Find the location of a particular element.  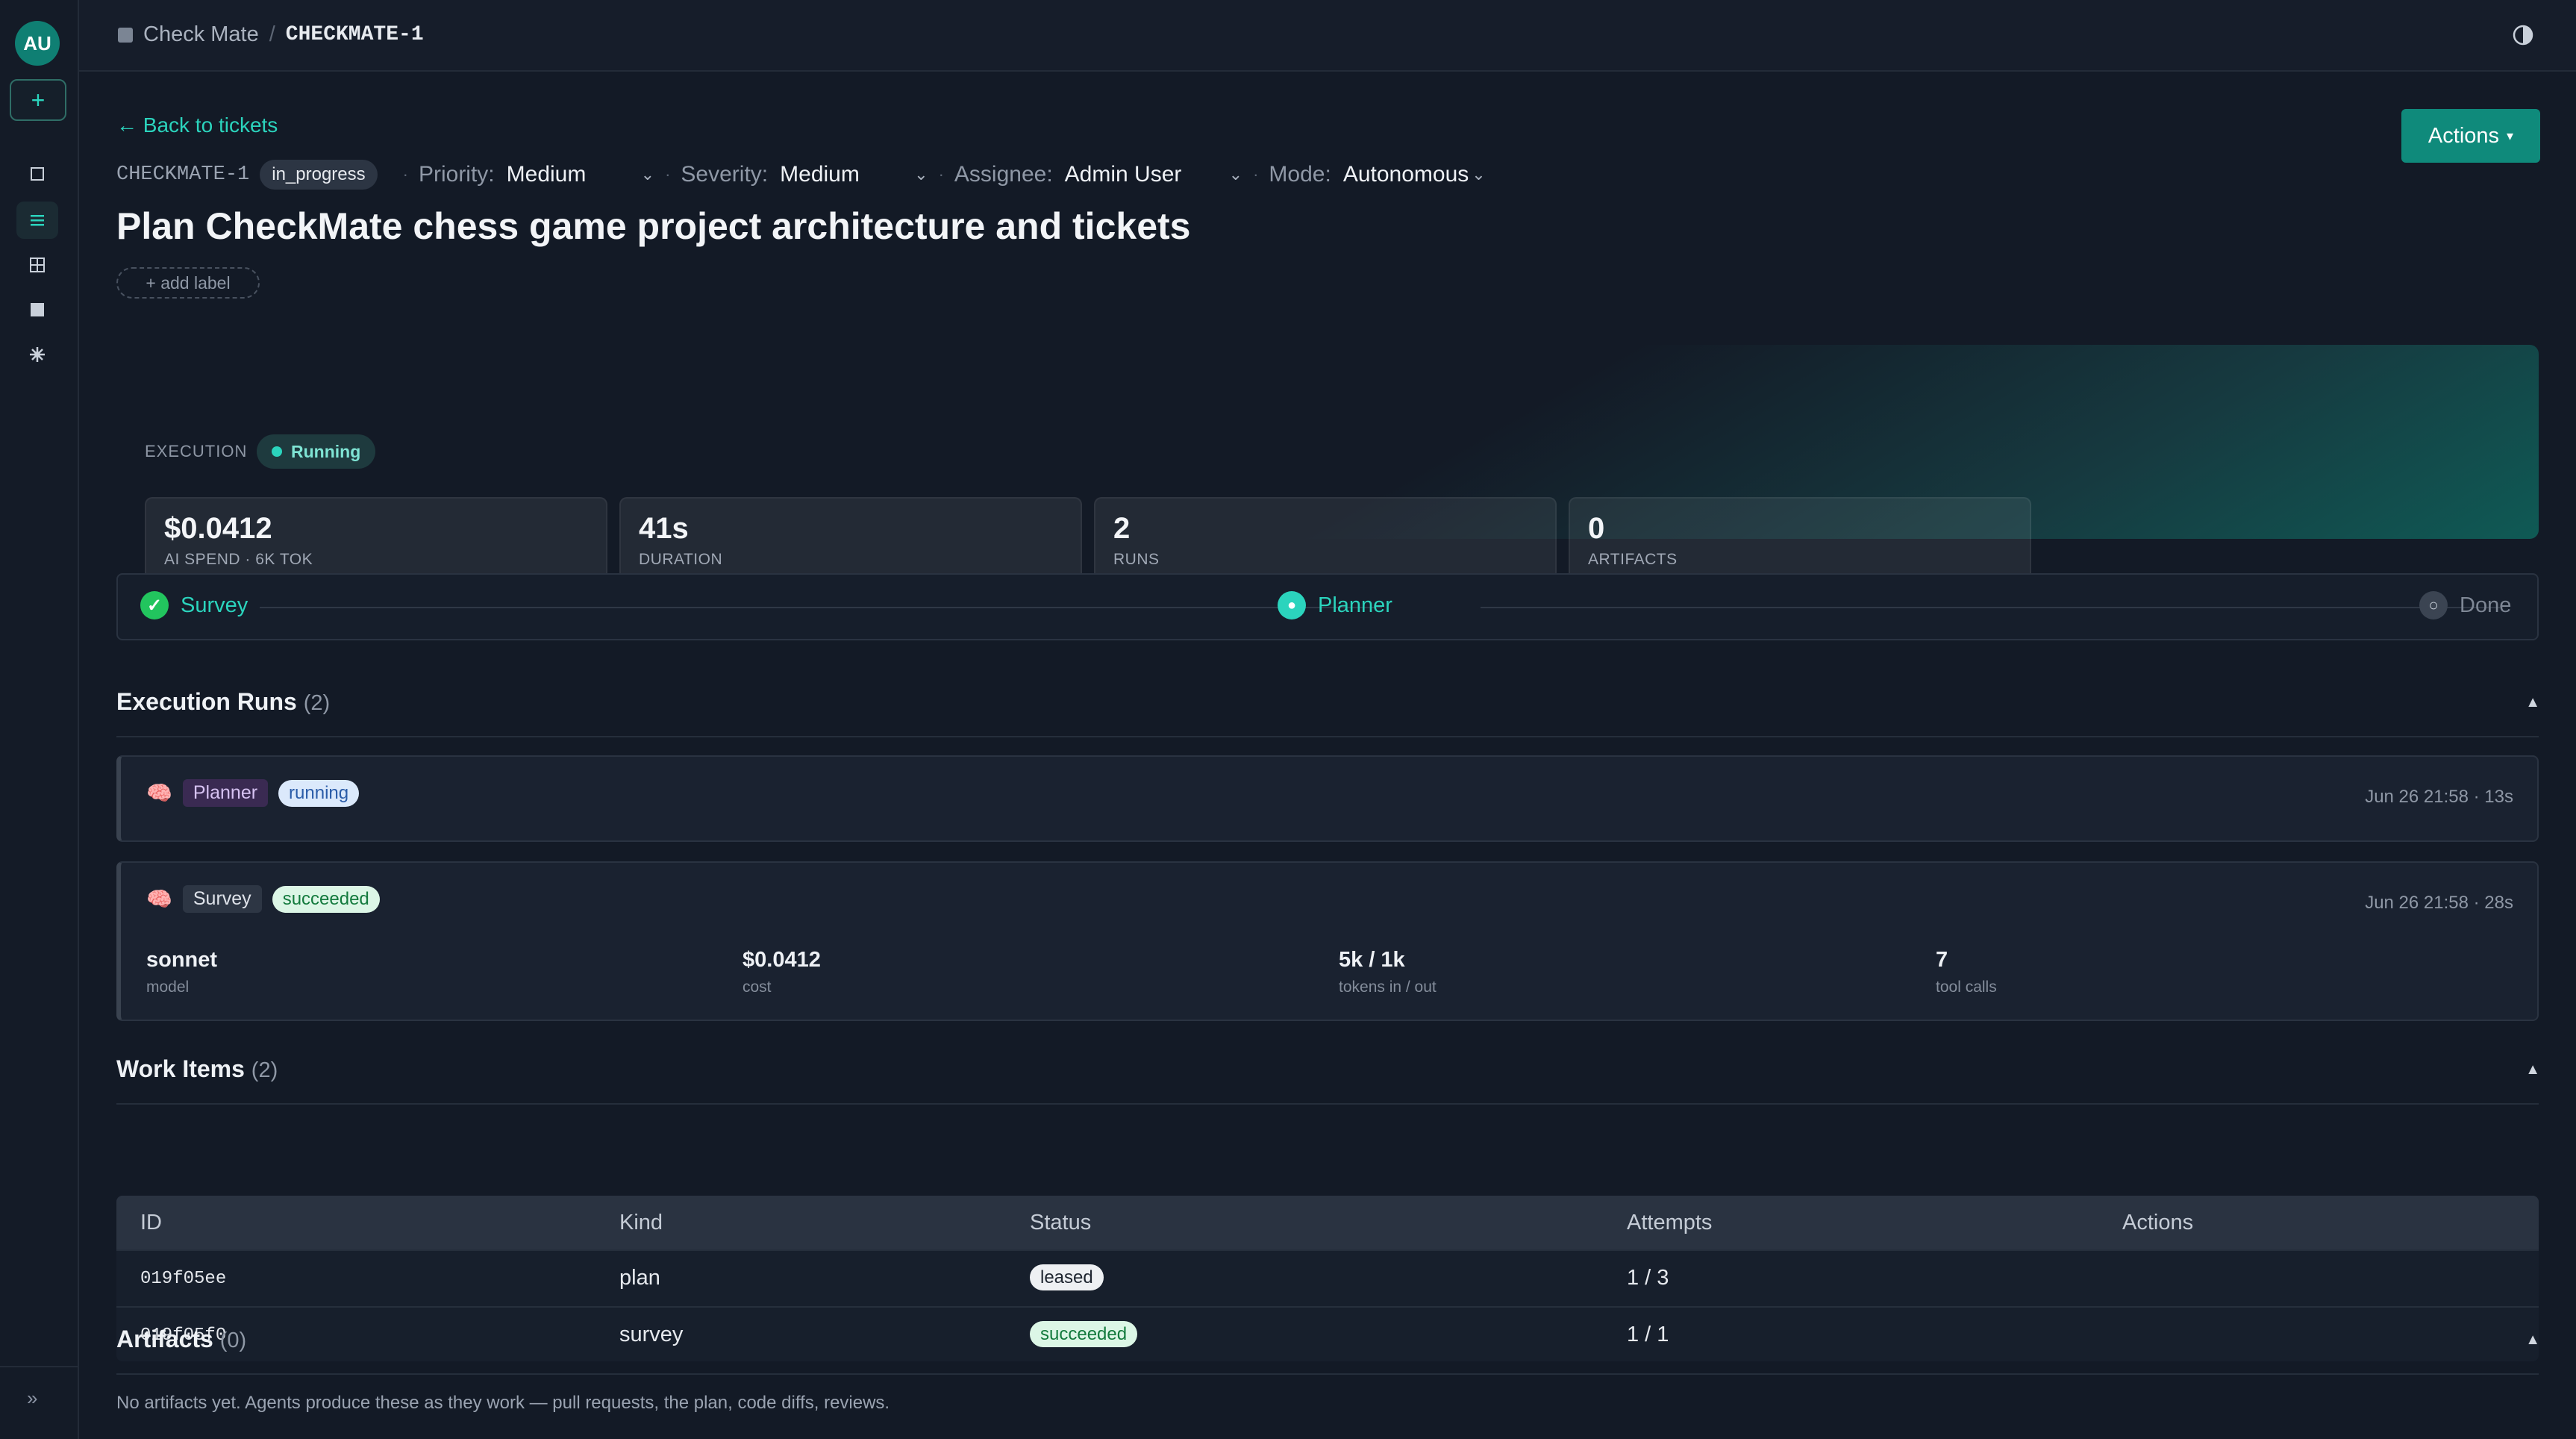

assignee-select: Admin User is located at coordinates (1143, 174).